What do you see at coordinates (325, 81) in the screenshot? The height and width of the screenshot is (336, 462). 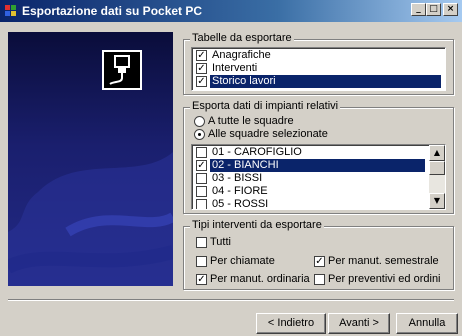 I see `table-item-label: Storico lavori` at bounding box center [325, 81].